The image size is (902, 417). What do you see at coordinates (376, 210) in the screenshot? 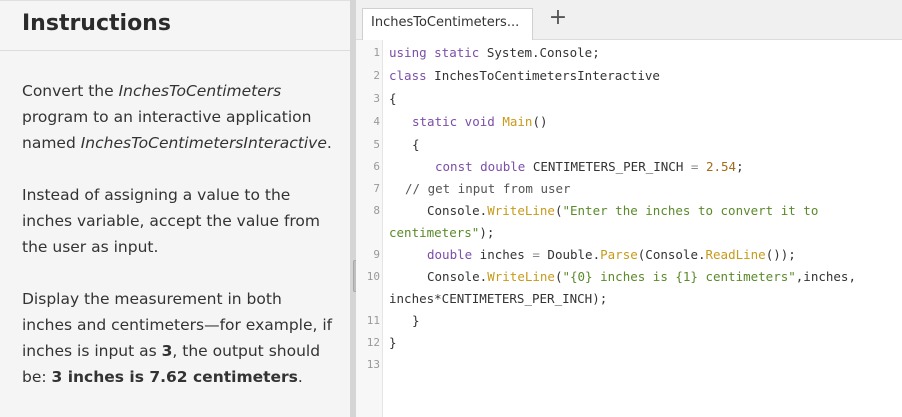
I see `line-number: 8` at bounding box center [376, 210].